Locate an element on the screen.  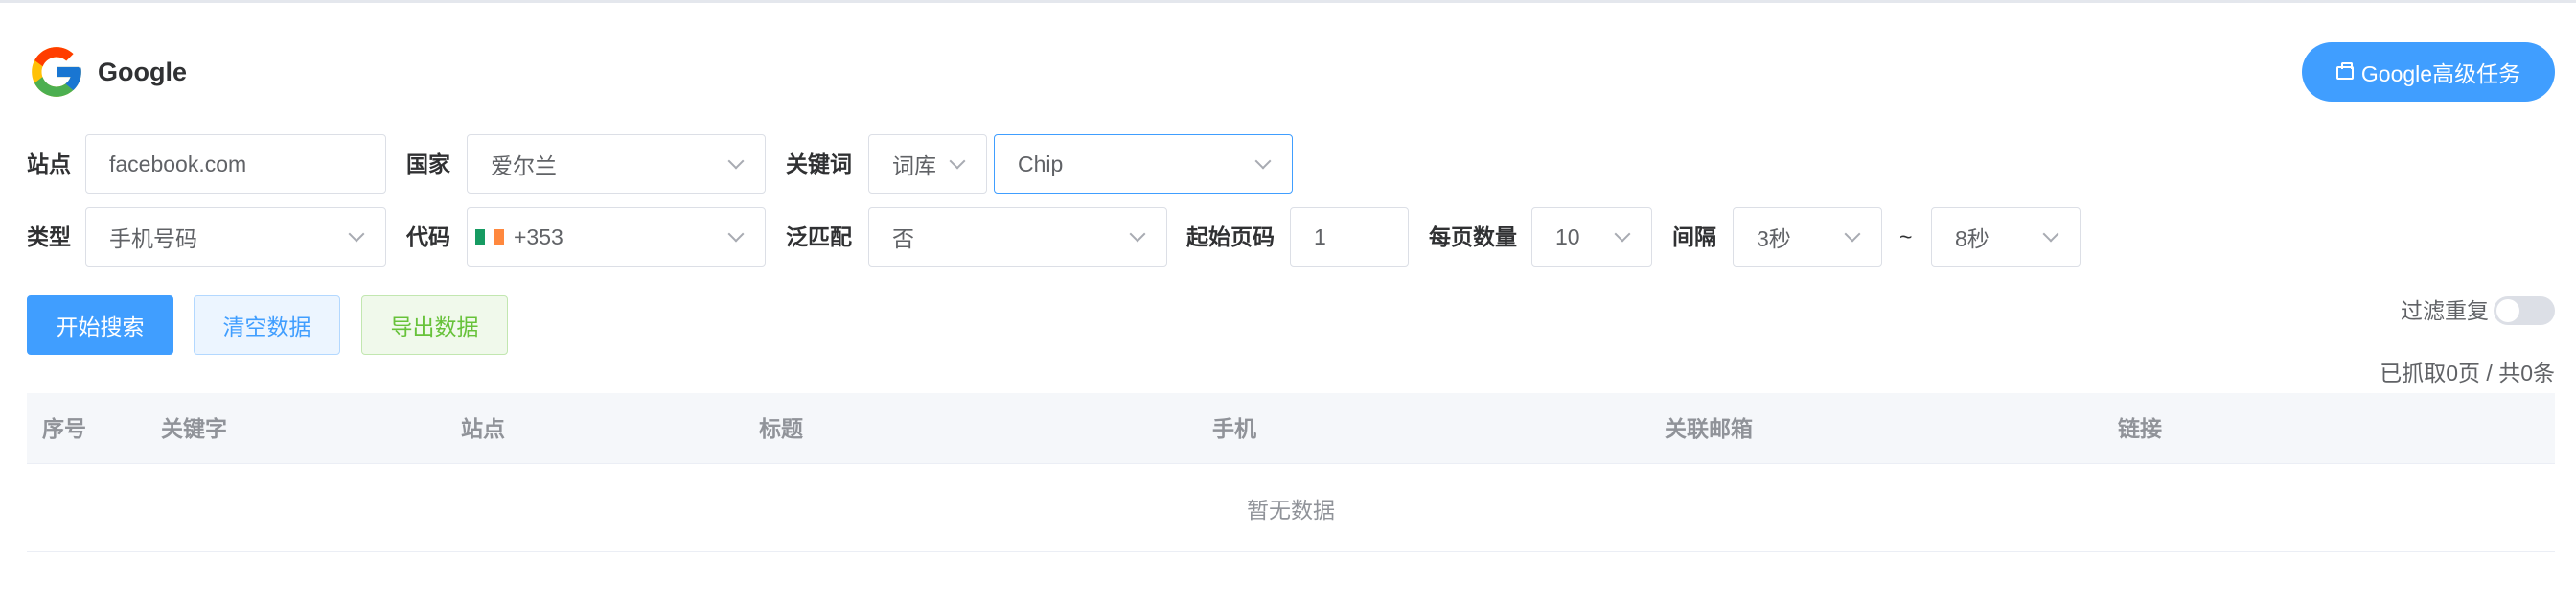
code-select-value: +353 is located at coordinates (539, 236).